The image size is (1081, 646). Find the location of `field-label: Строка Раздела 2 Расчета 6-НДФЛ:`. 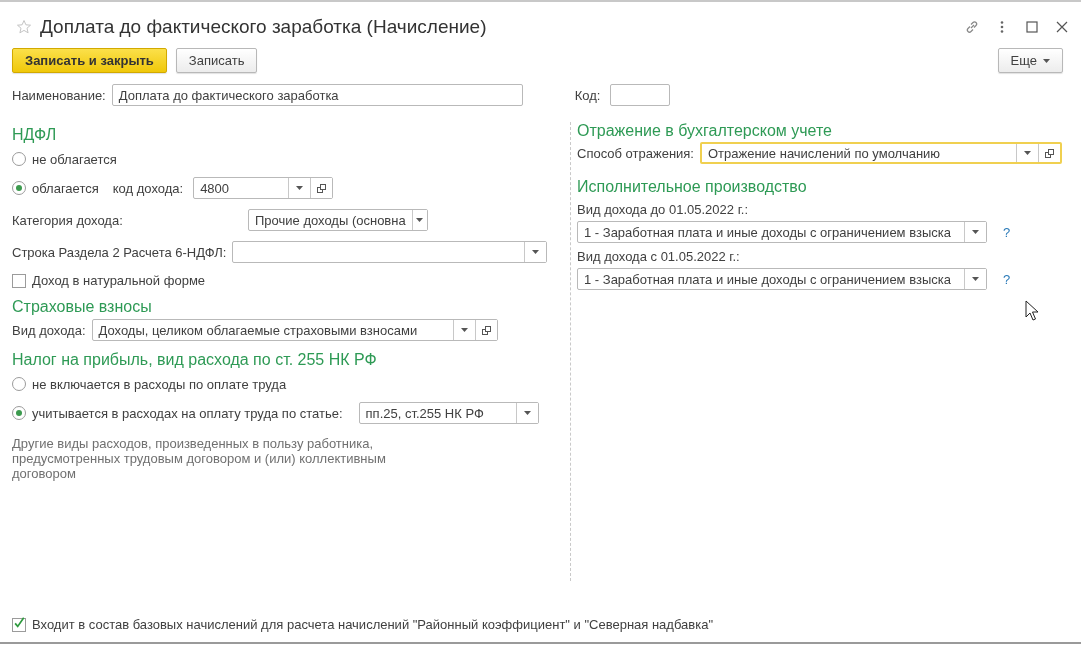

field-label: Строка Раздела 2 Расчета 6-НДФЛ: is located at coordinates (119, 252).